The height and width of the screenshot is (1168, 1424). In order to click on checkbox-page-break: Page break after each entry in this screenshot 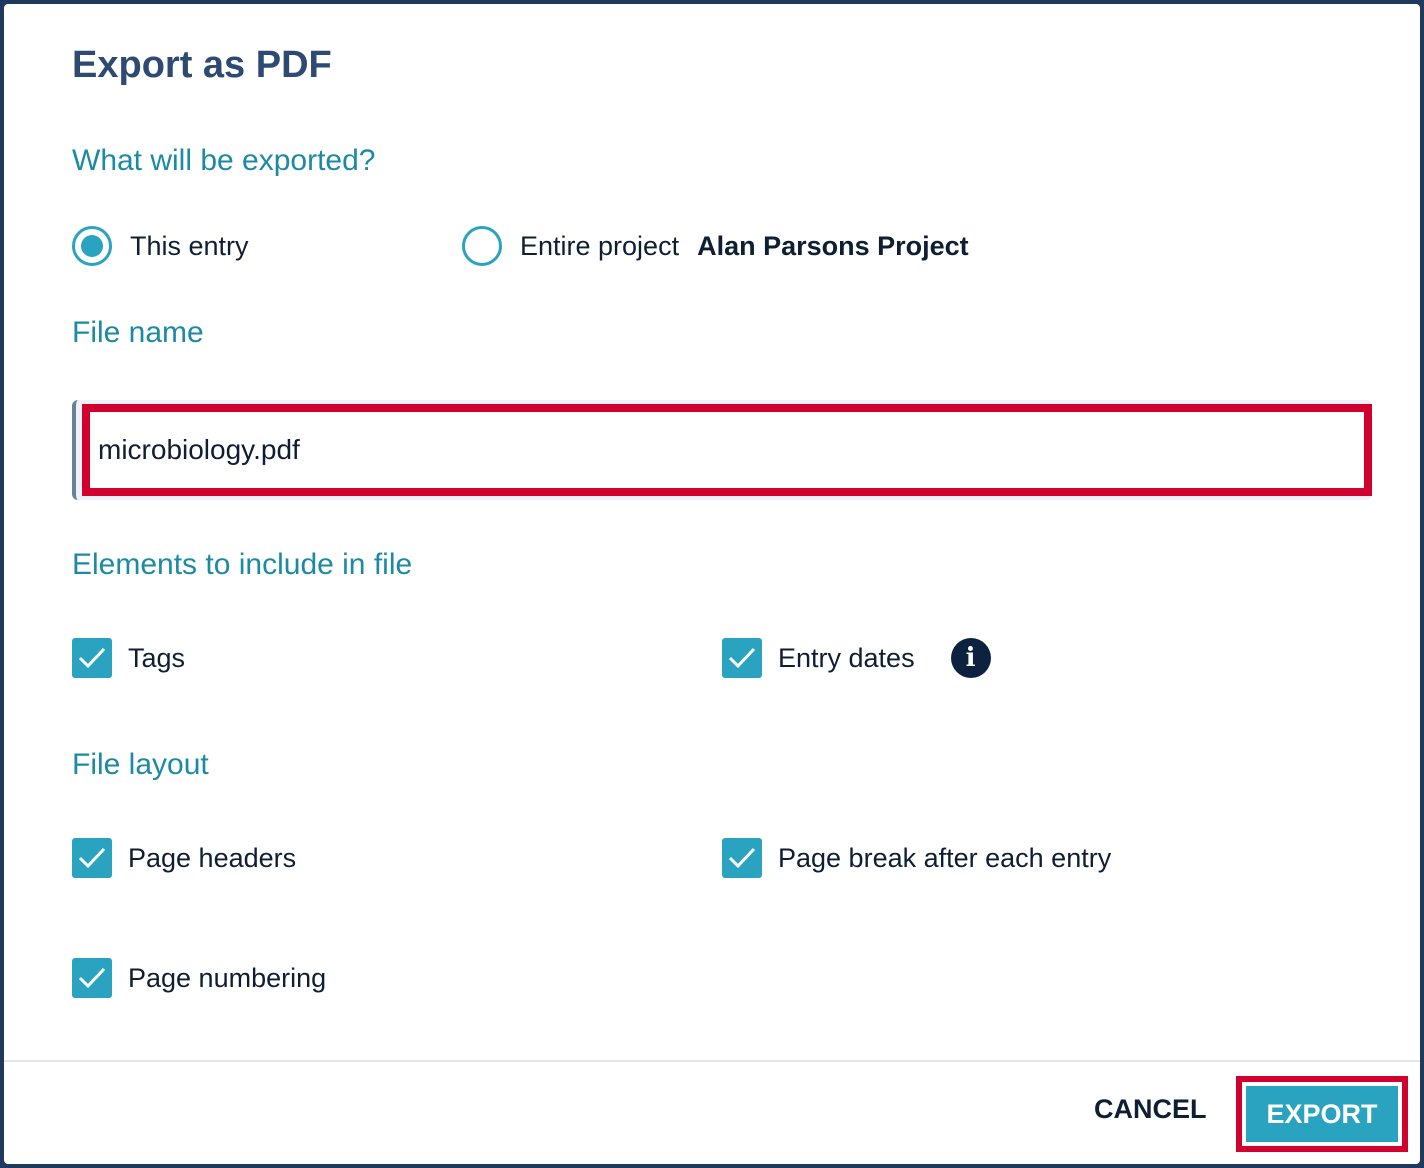, I will do `click(916, 858)`.